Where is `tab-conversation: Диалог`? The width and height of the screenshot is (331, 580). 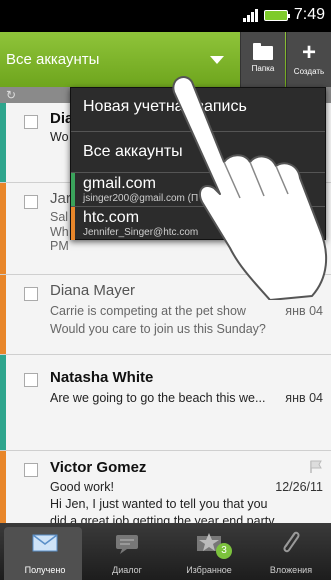
tab-conversation: Диалог is located at coordinates (127, 553).